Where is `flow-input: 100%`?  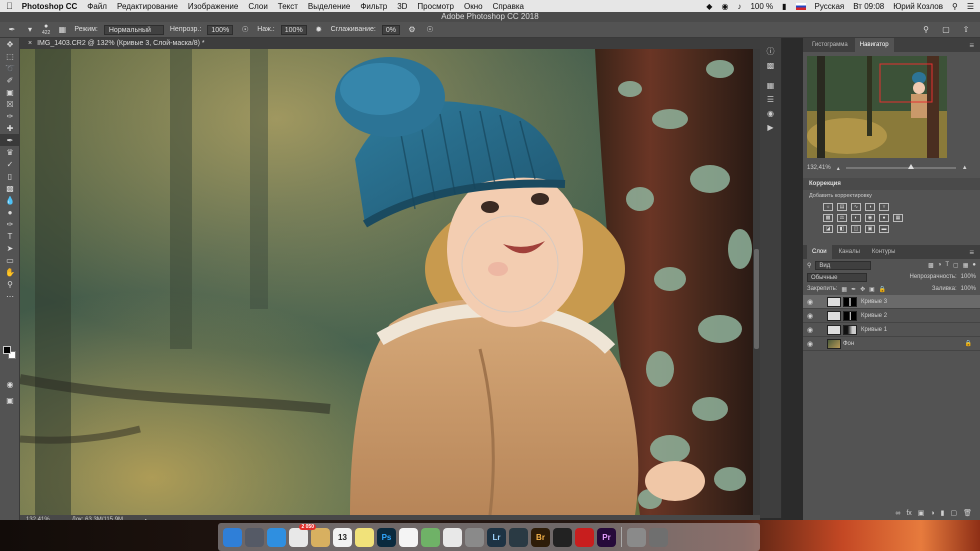 flow-input: 100% is located at coordinates (293, 29).